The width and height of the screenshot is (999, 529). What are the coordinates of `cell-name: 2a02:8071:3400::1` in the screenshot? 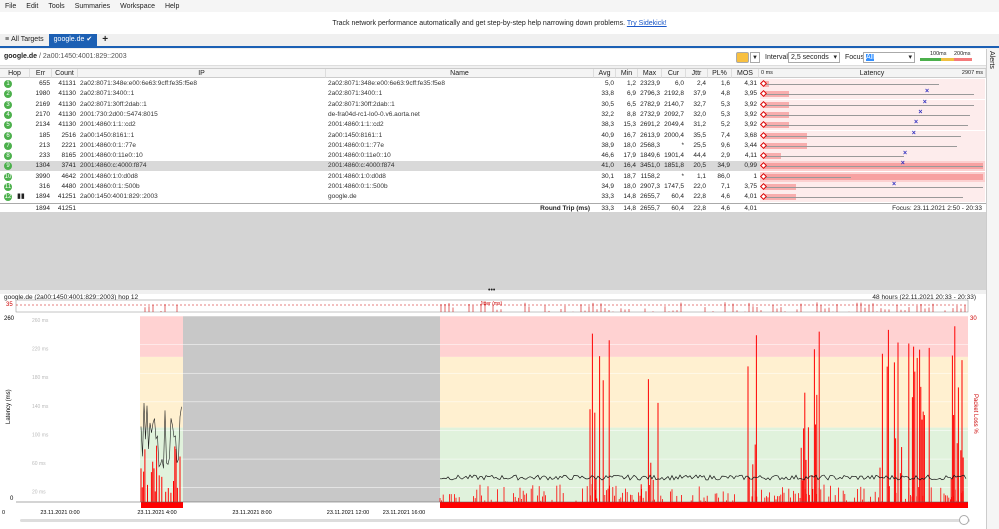 It's located at (355, 94).